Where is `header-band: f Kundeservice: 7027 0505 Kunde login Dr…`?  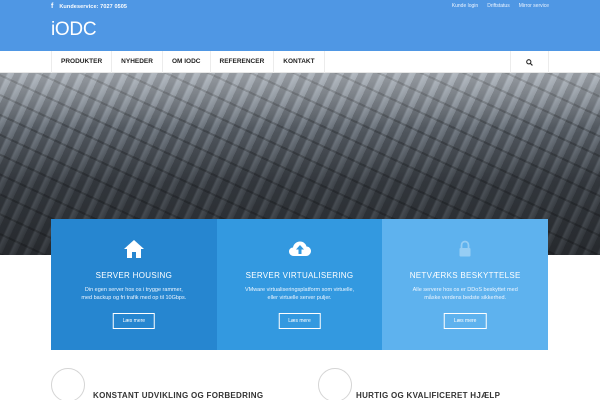
header-band: f Kundeservice: 7027 0505 Kunde login Dr… is located at coordinates (300, 25).